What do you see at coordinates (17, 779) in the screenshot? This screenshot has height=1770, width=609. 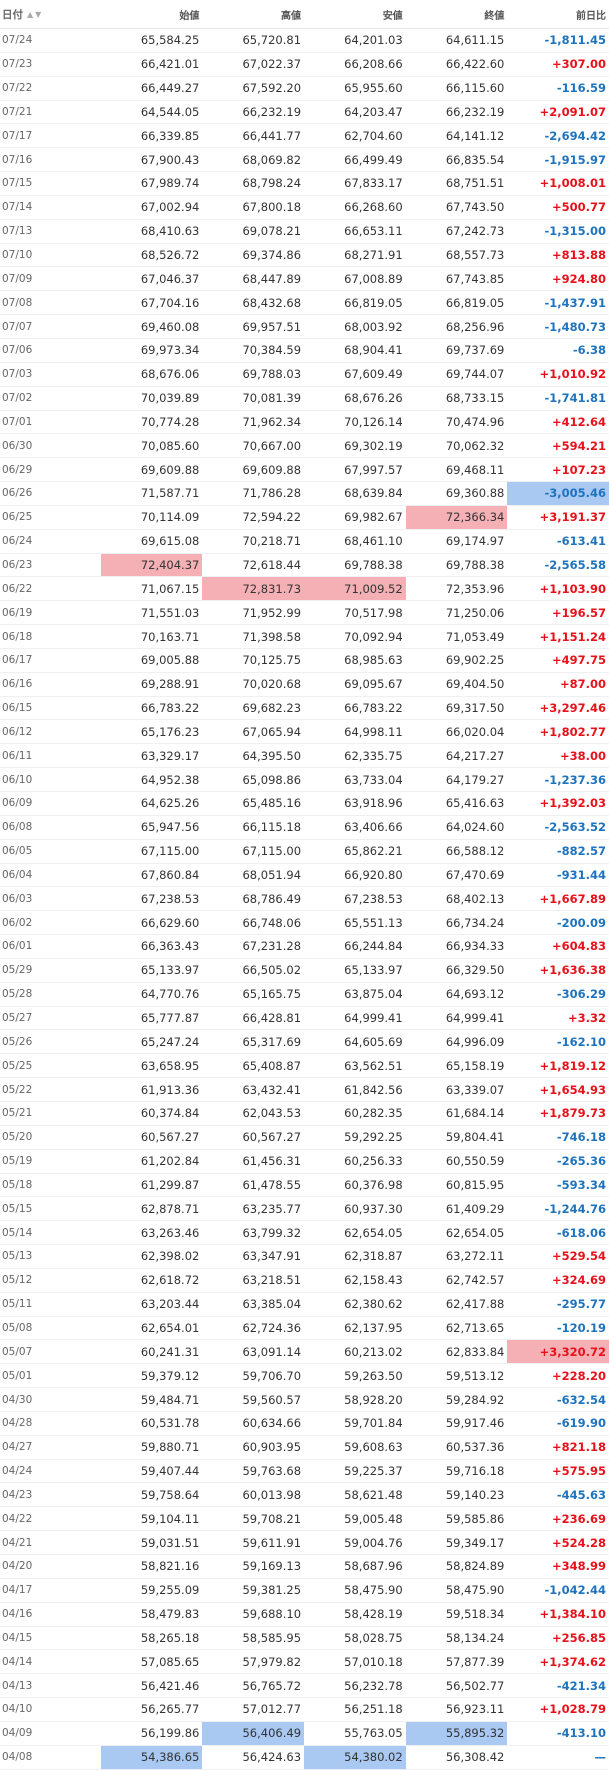 I see `row-date: 06/10` at bounding box center [17, 779].